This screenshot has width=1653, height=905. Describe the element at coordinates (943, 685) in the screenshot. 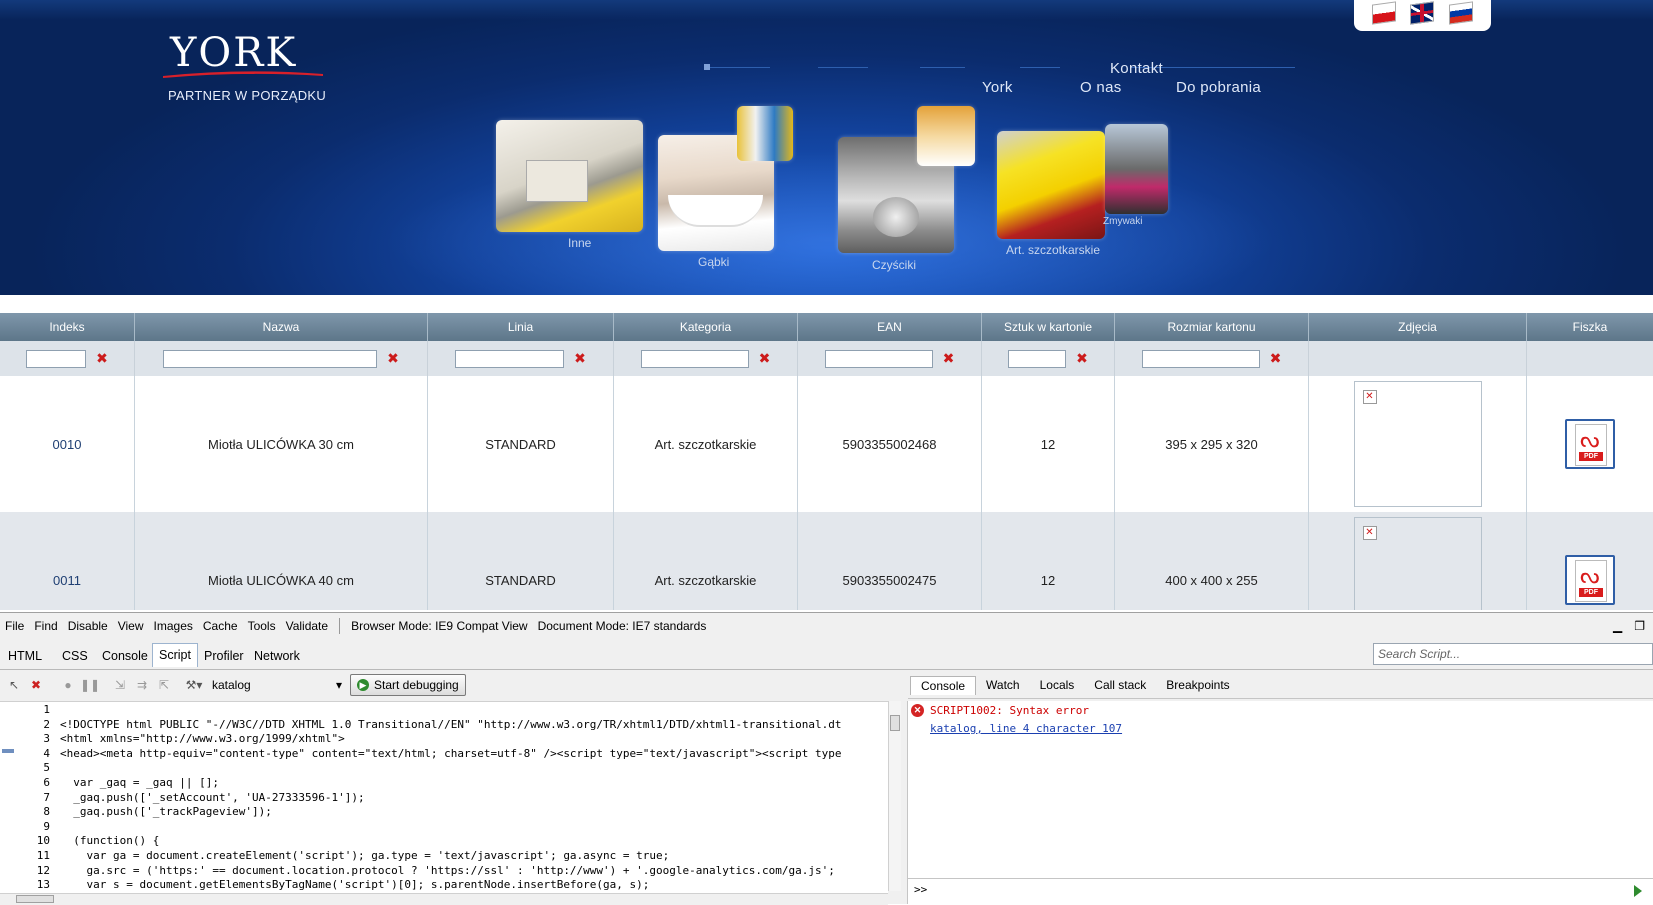

I see `tab-console-right: Console` at that location.